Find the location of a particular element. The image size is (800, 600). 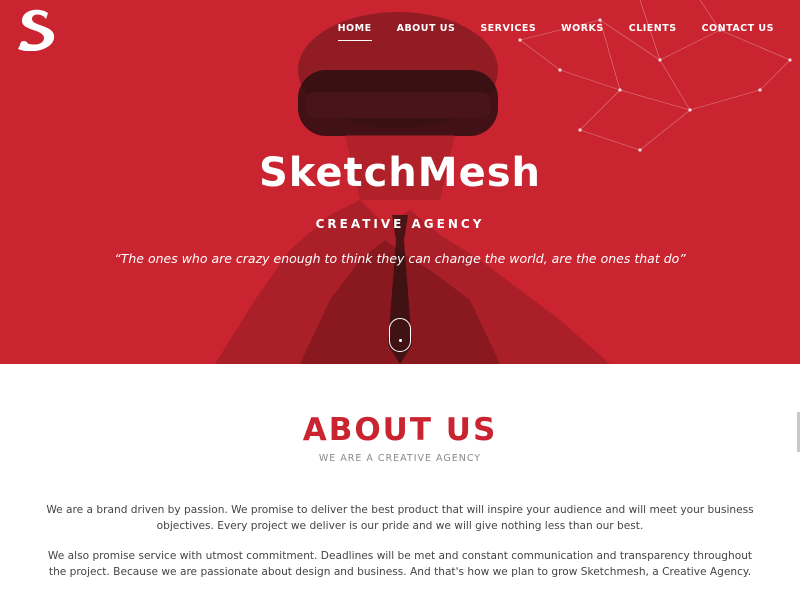

nav-home: HOME is located at coordinates (354, 30).